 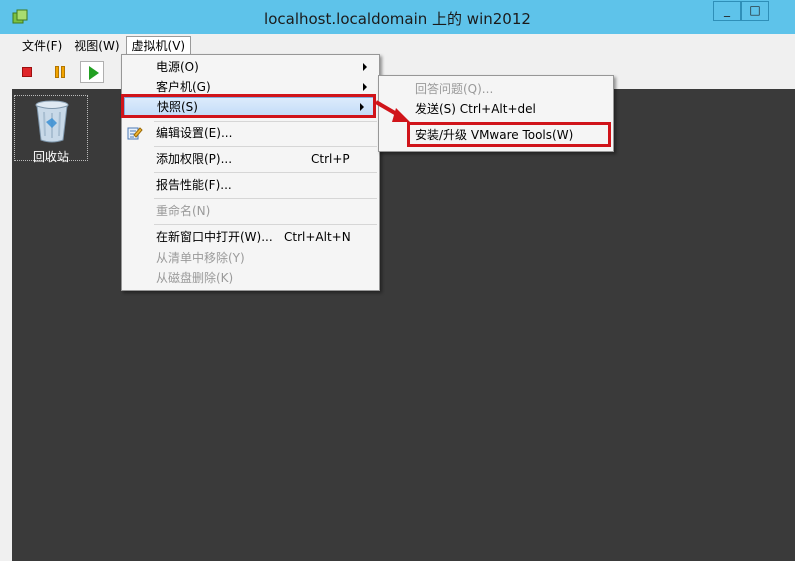 What do you see at coordinates (60, 72) in the screenshot?
I see `pause-button` at bounding box center [60, 72].